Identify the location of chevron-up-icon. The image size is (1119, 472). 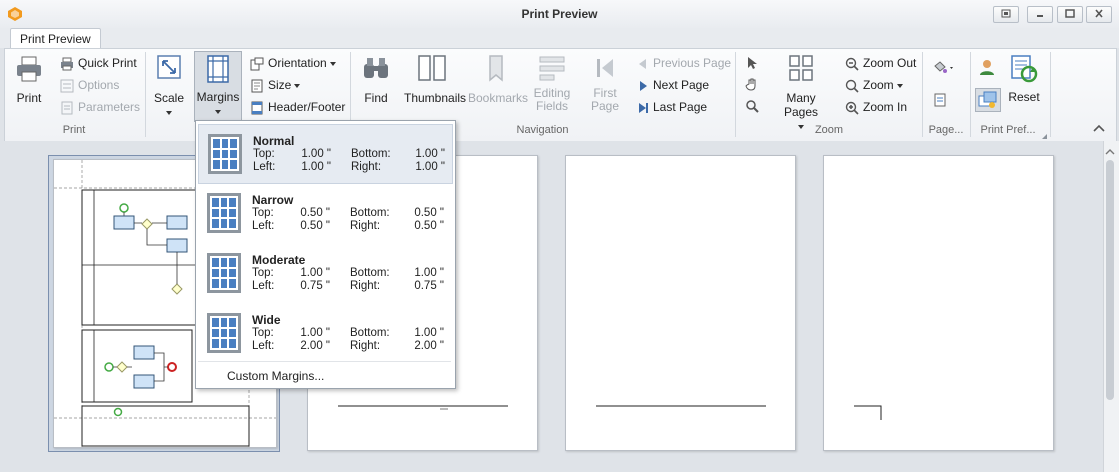
(1099, 128).